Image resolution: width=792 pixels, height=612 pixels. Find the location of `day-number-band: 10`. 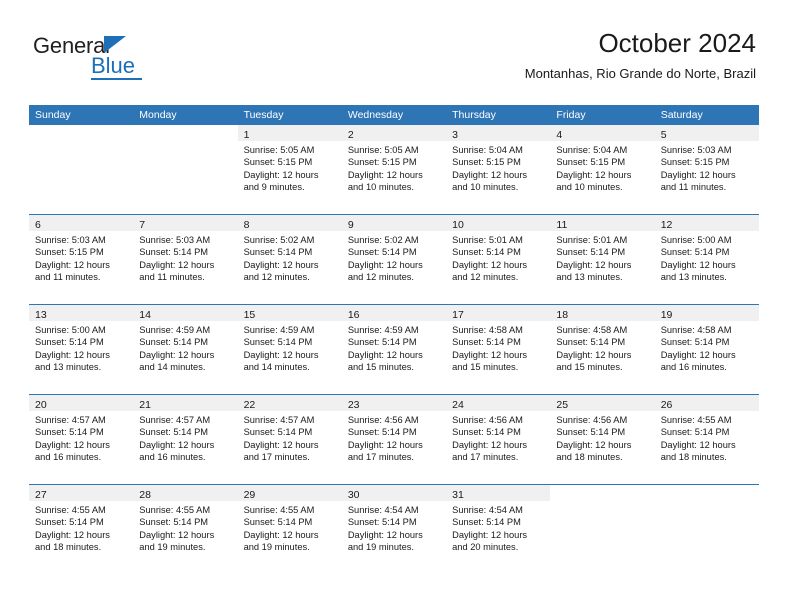

day-number-band: 10 is located at coordinates (498, 223).